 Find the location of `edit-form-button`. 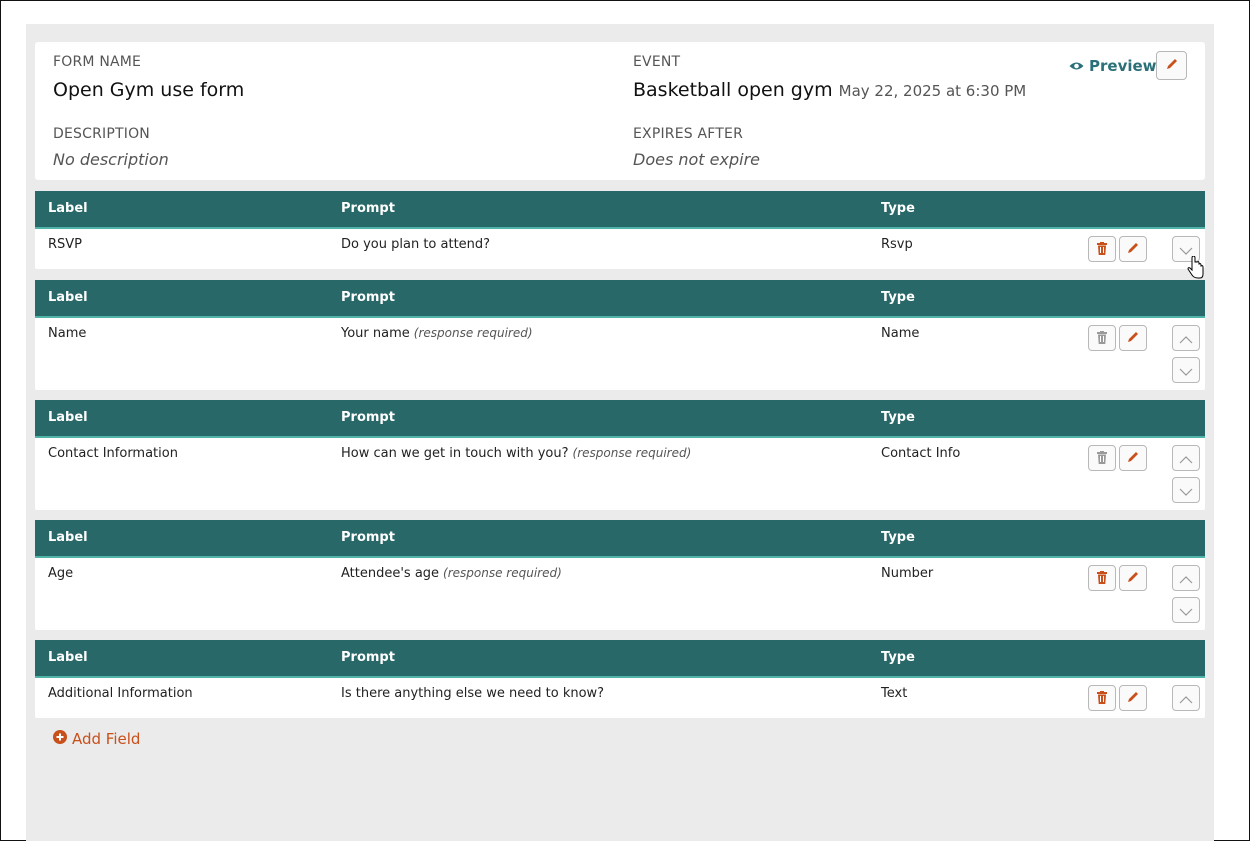

edit-form-button is located at coordinates (1171, 65).